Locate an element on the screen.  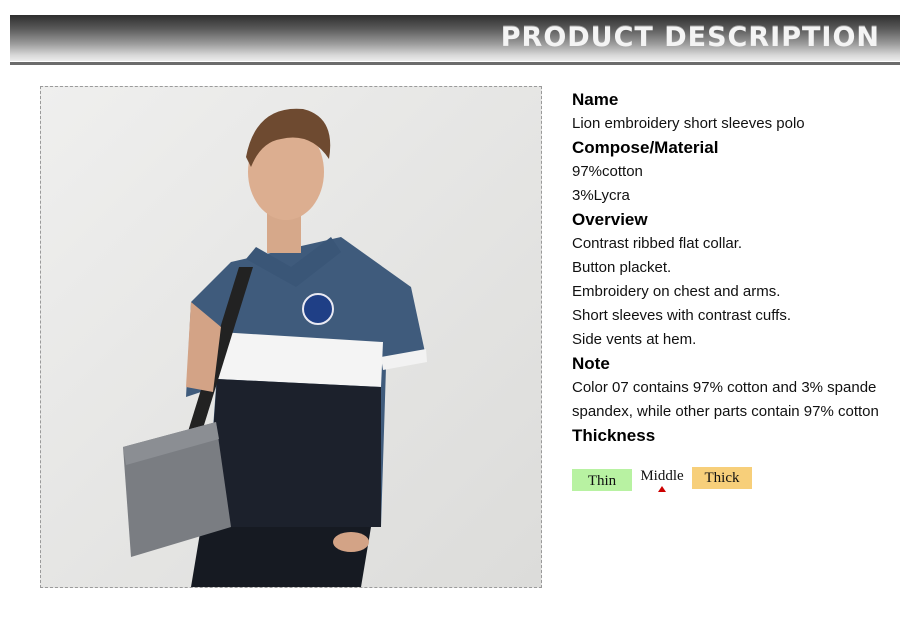
material-line: 3%Lycra is located at coordinates (601, 195).